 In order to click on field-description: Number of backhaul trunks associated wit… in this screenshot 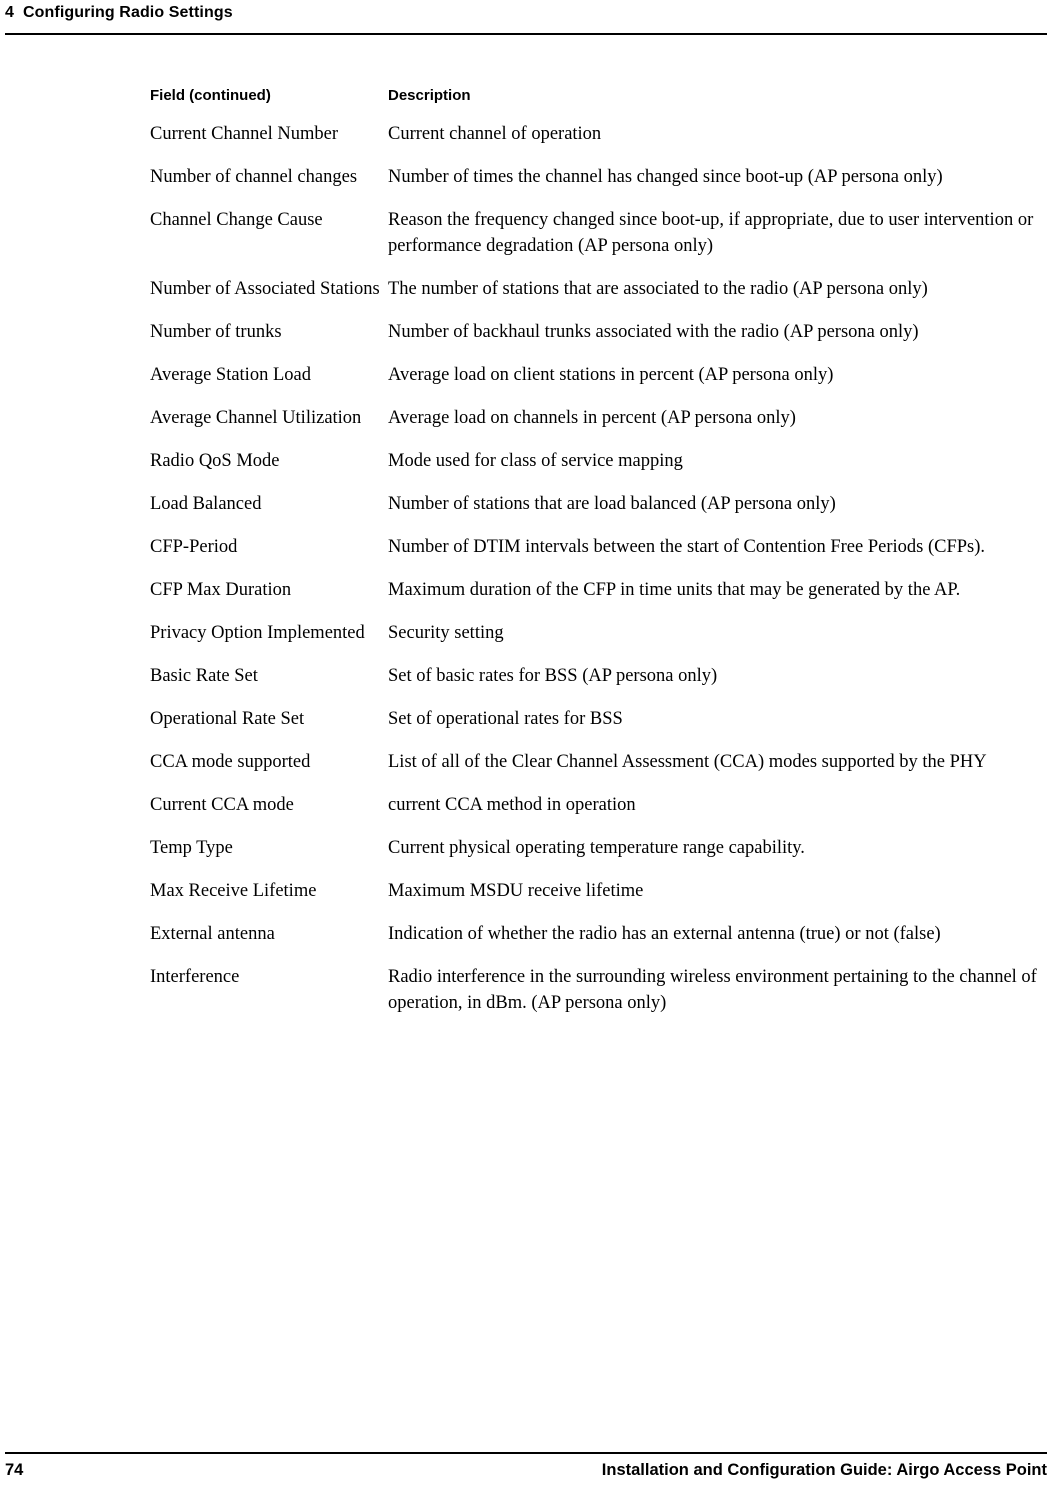, I will do `click(653, 332)`.